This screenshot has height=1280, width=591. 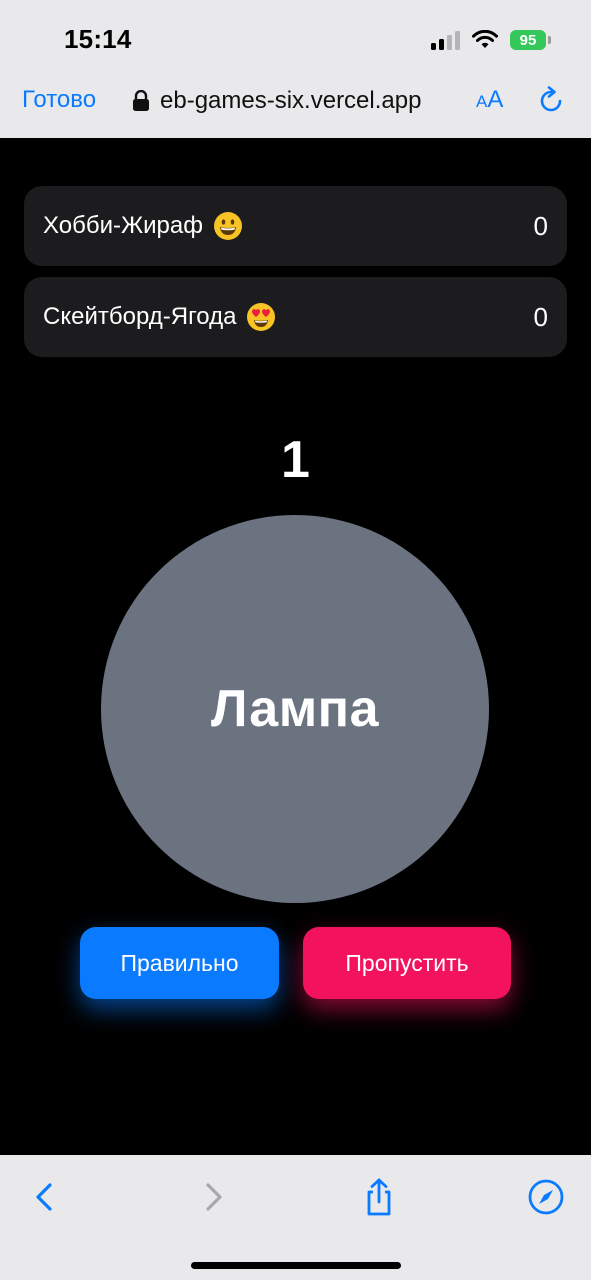 I want to click on back-chevron-icon, so click(x=44, y=1197).